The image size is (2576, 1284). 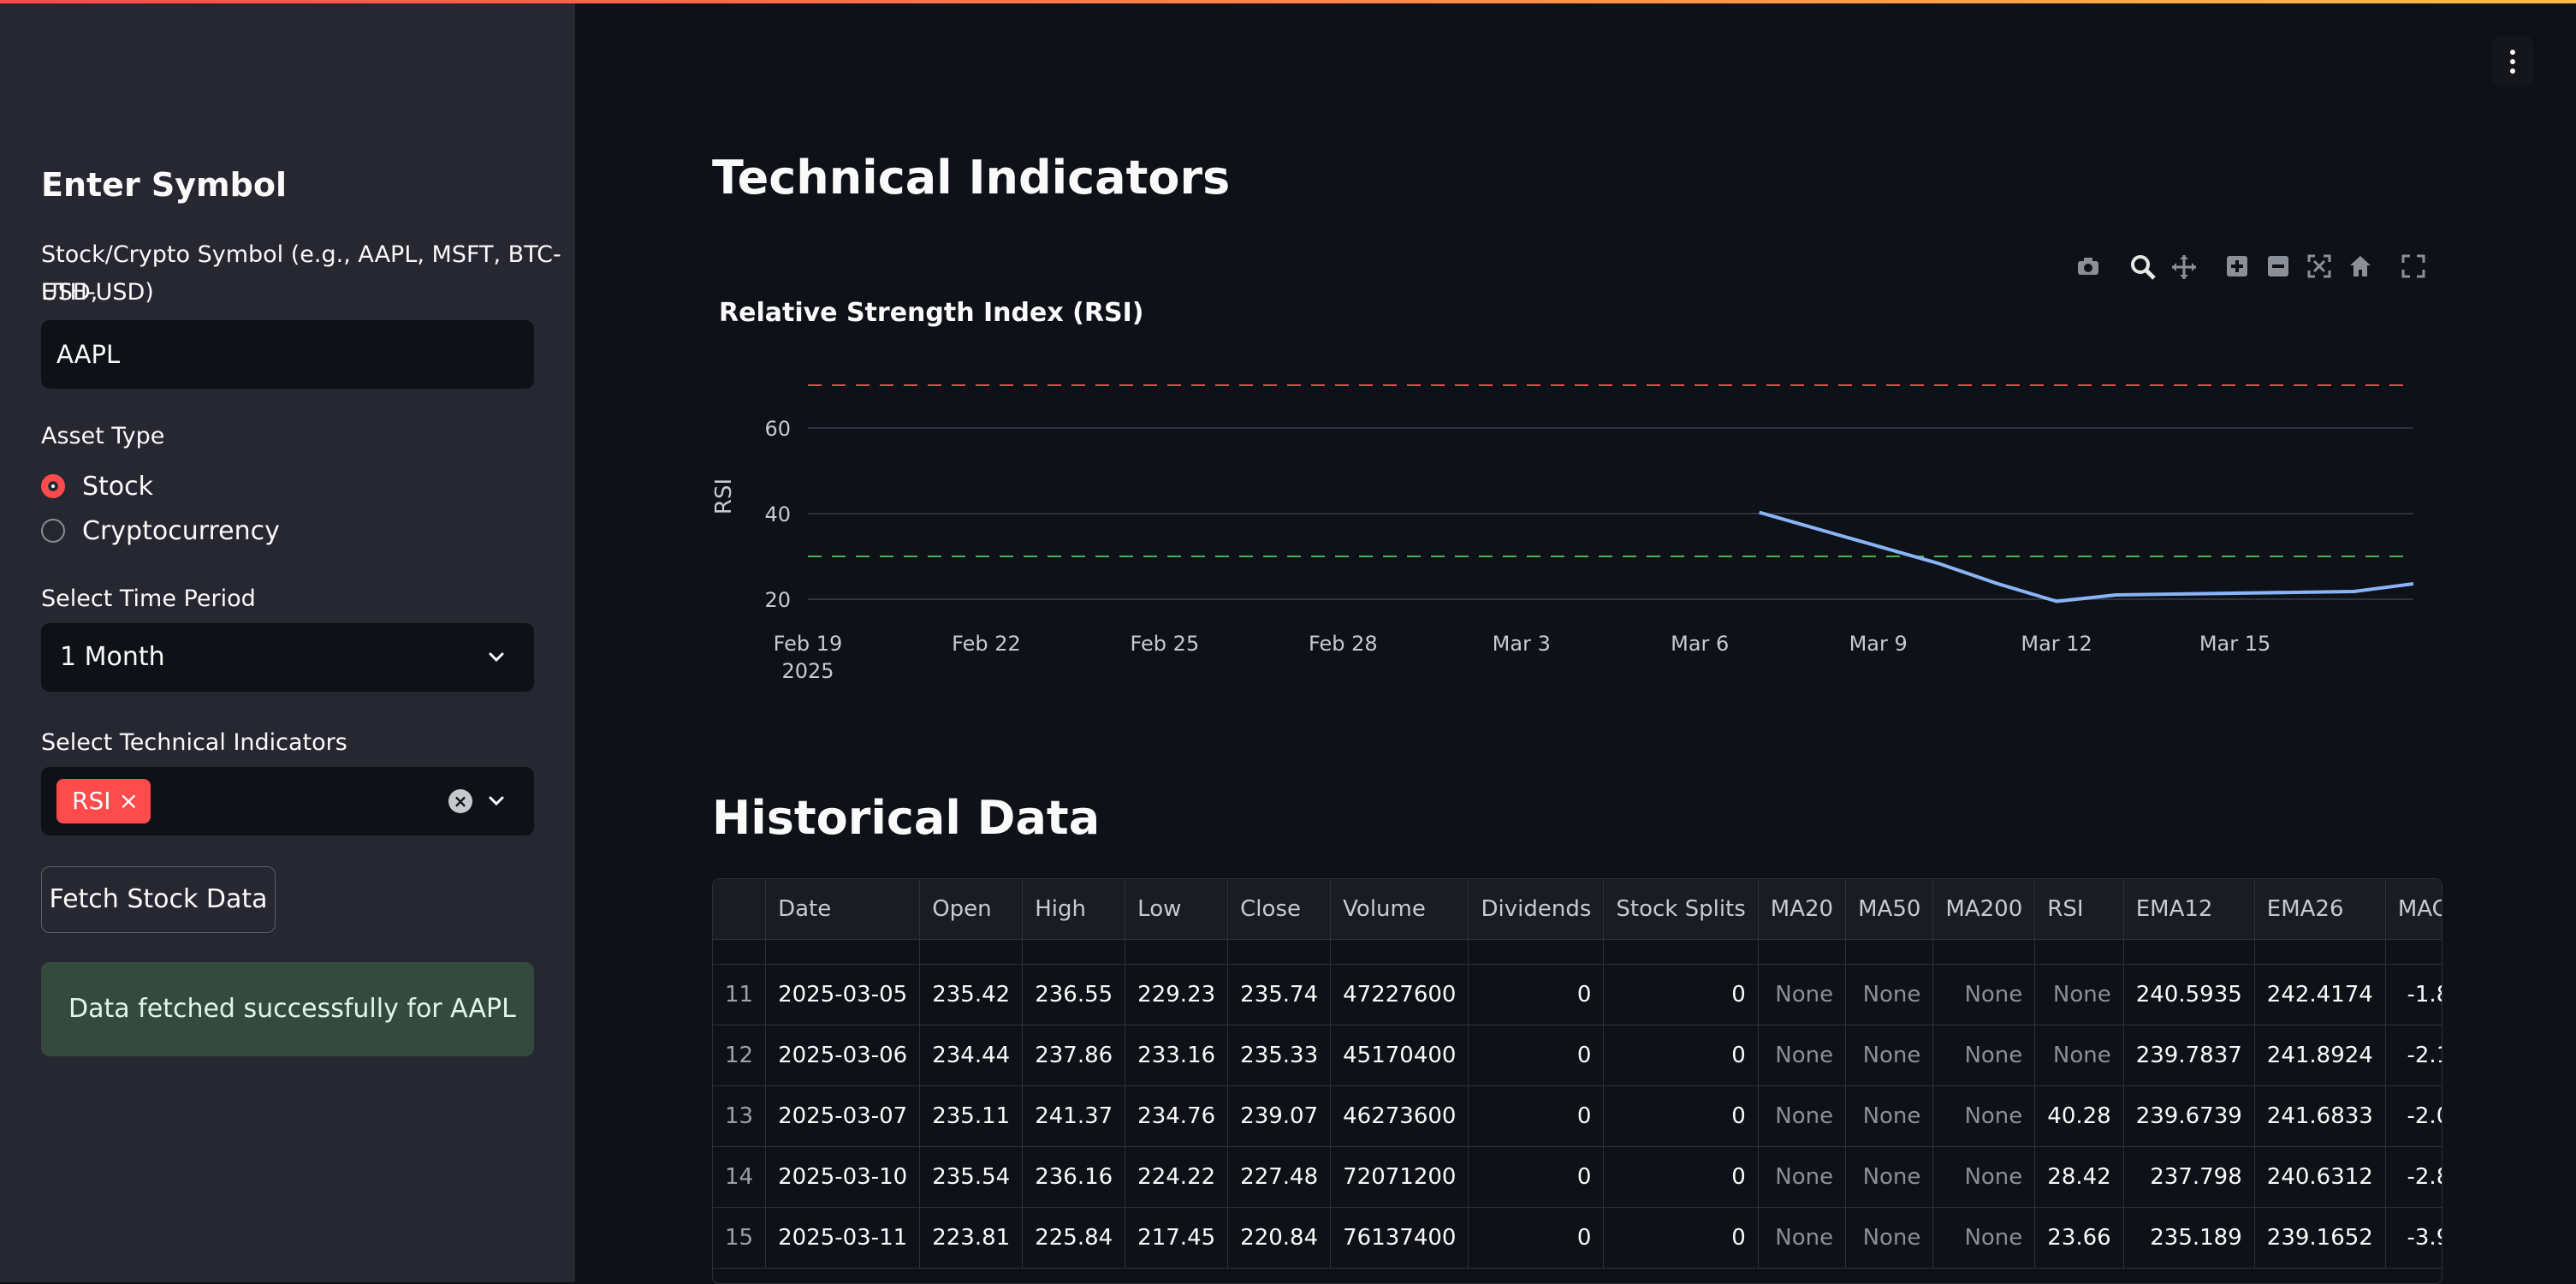 What do you see at coordinates (2079, 1116) in the screenshot?
I see `table-cell: 40.28` at bounding box center [2079, 1116].